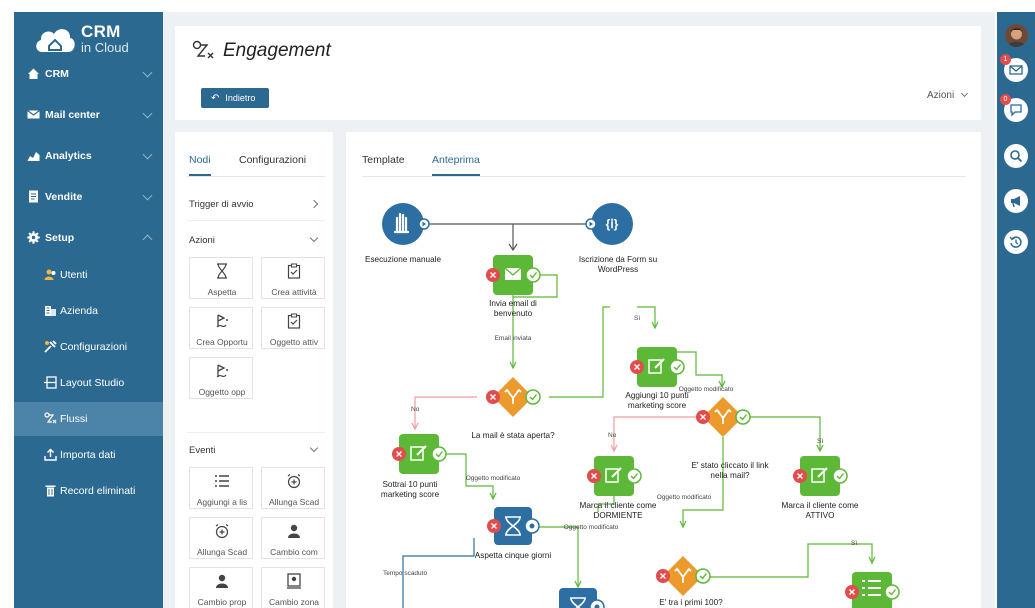  I want to click on actions-dropdown: Azioni, so click(947, 95).